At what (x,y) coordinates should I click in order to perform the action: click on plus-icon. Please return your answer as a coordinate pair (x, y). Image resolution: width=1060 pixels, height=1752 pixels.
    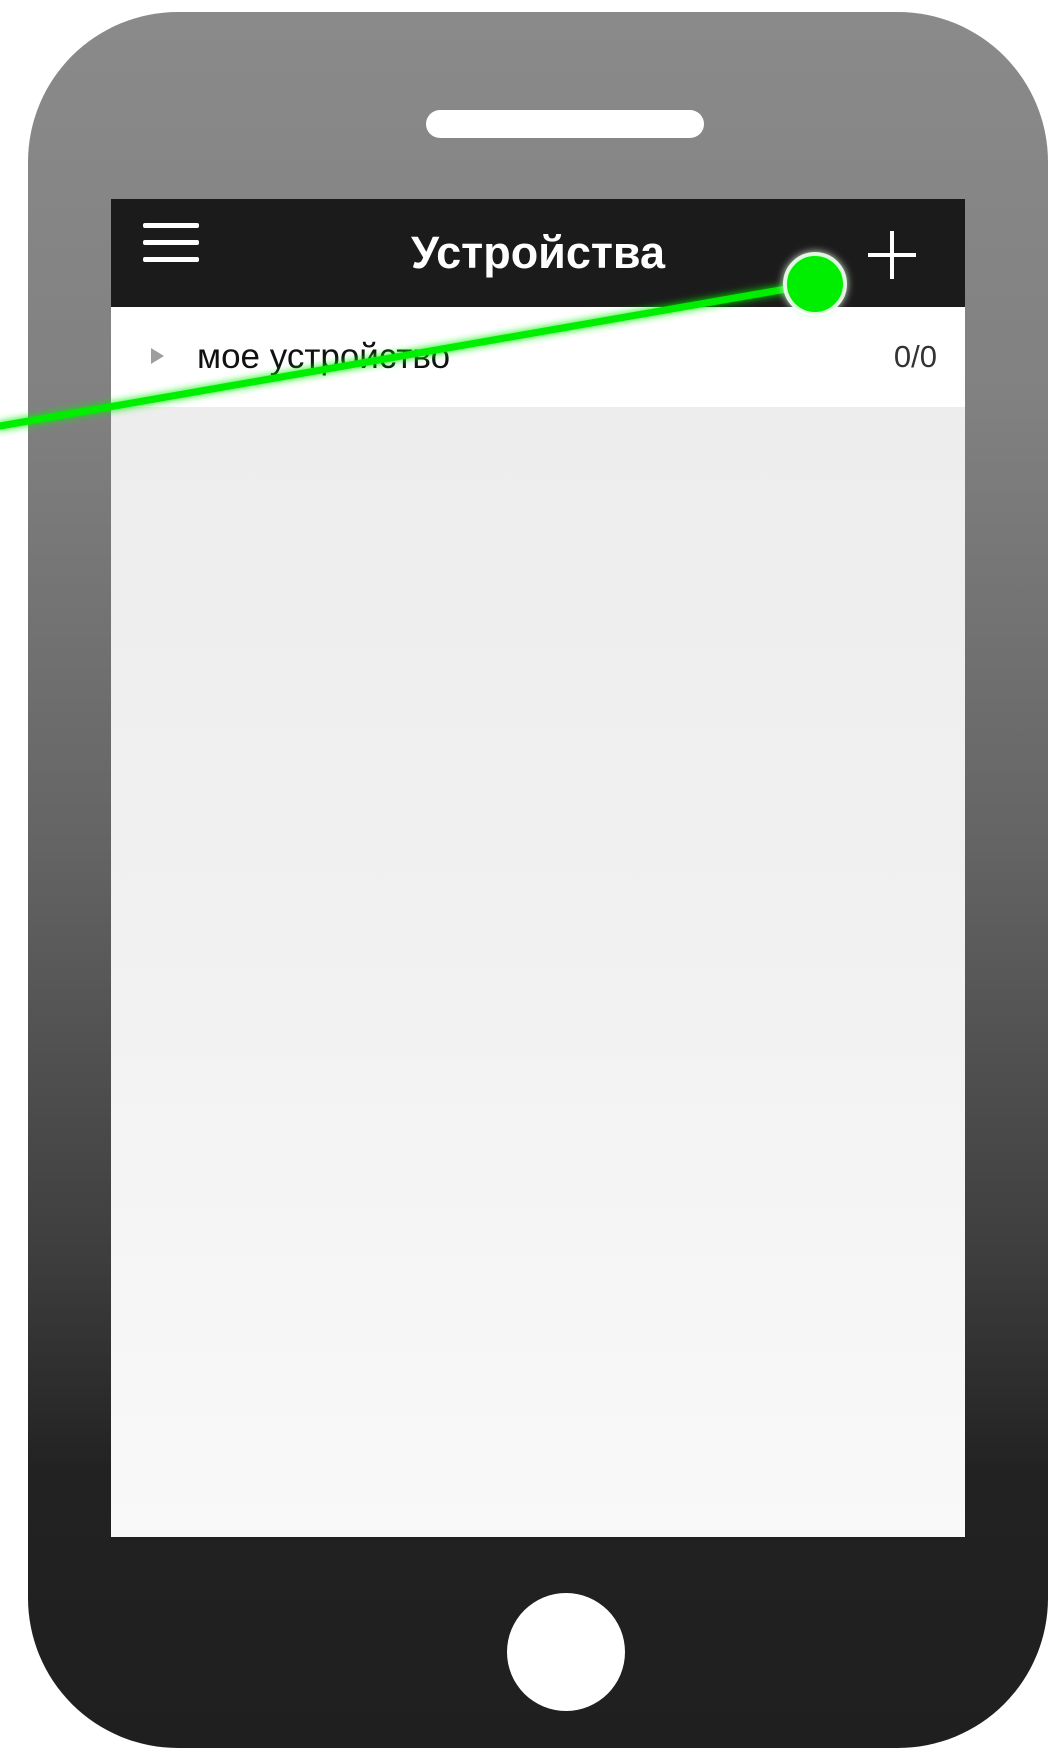
    Looking at the image, I should click on (892, 255).